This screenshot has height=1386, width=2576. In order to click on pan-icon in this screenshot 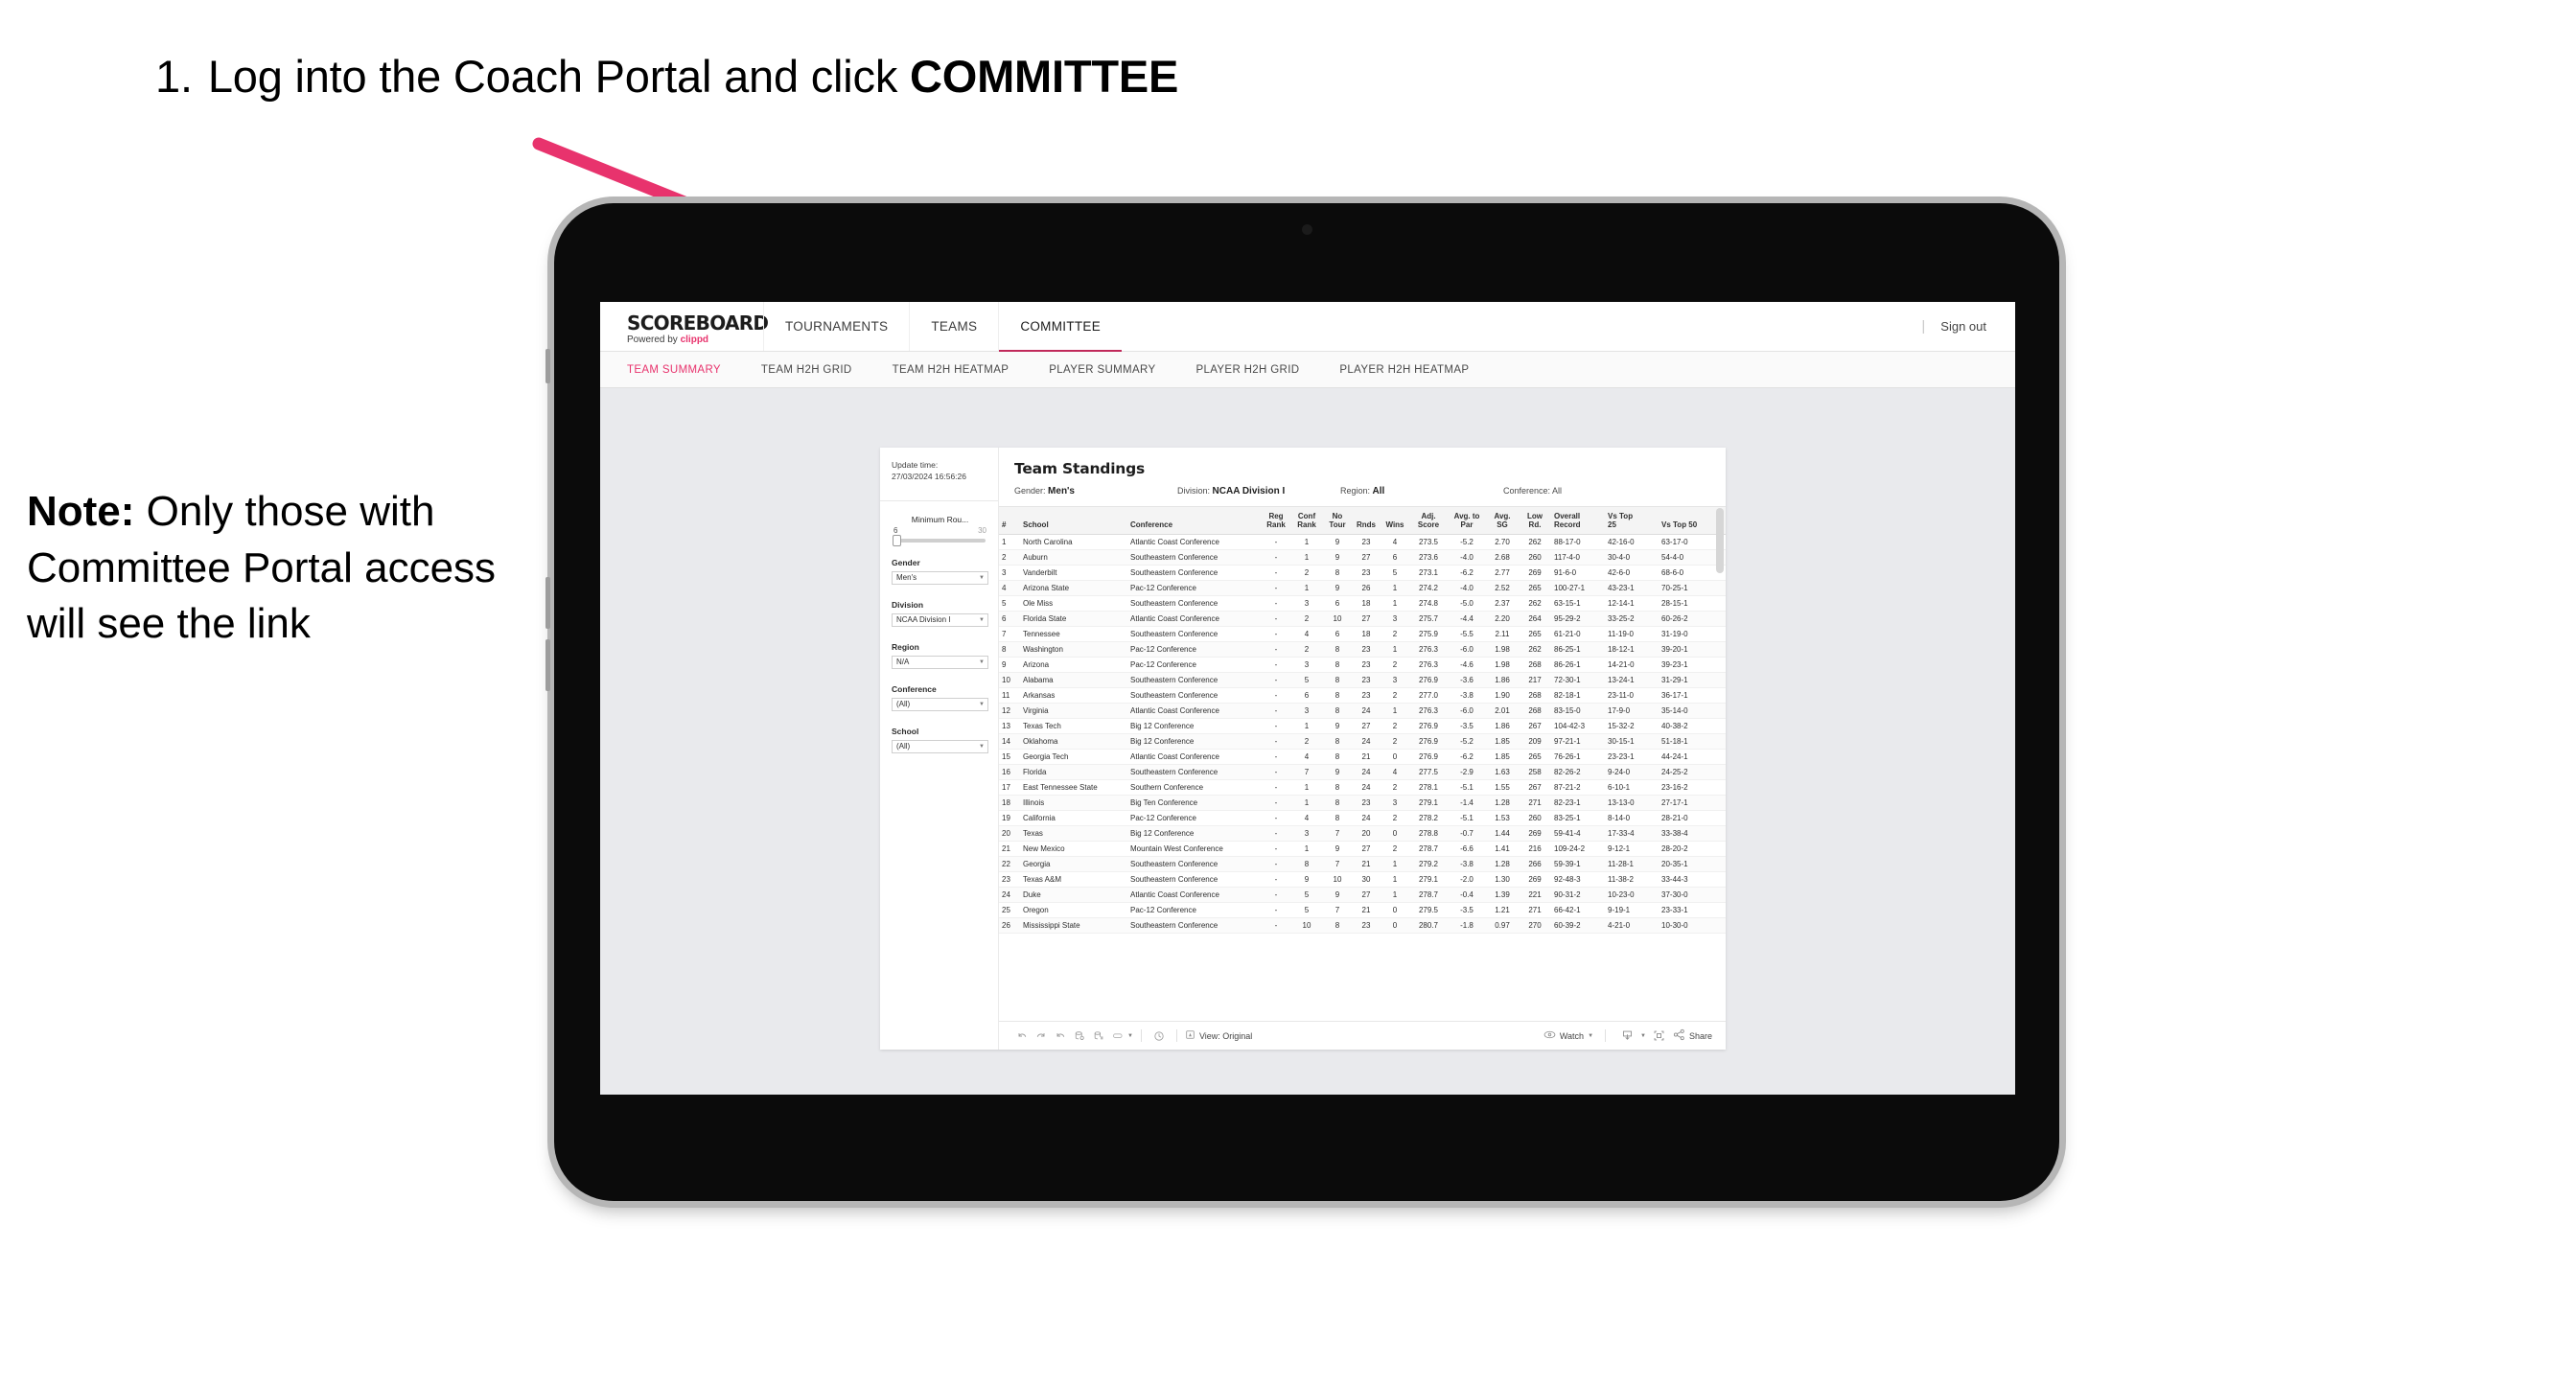, I will do `click(1118, 1036)`.